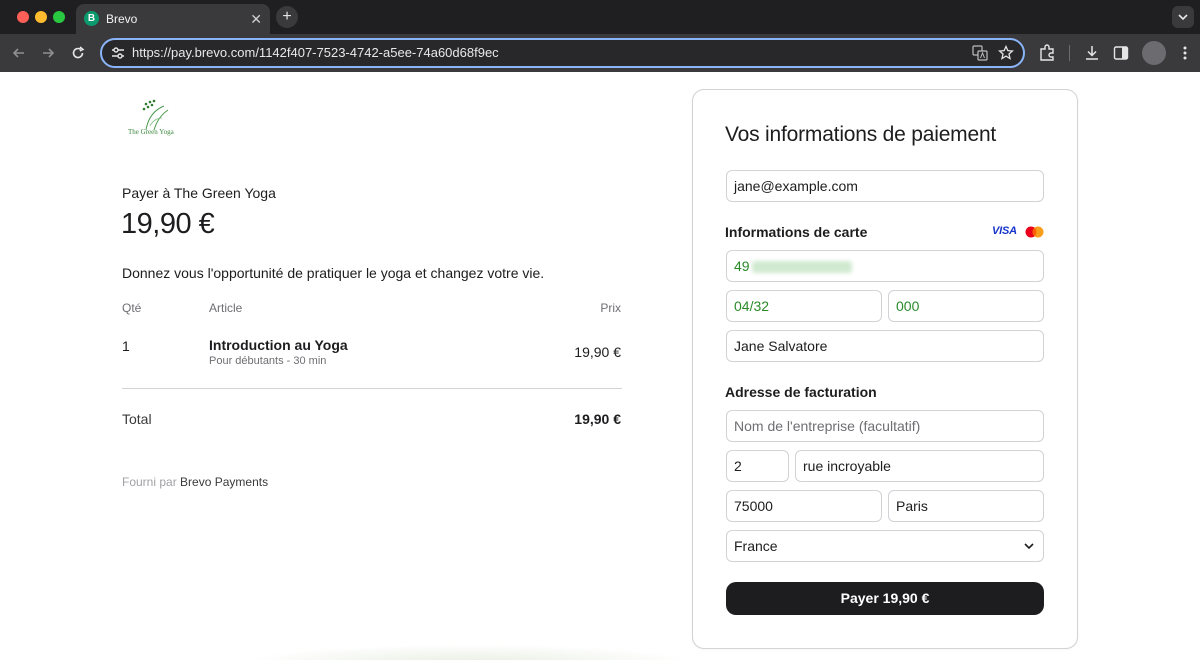 The image size is (1200, 660). I want to click on line-item-qty: 1, so click(126, 346).